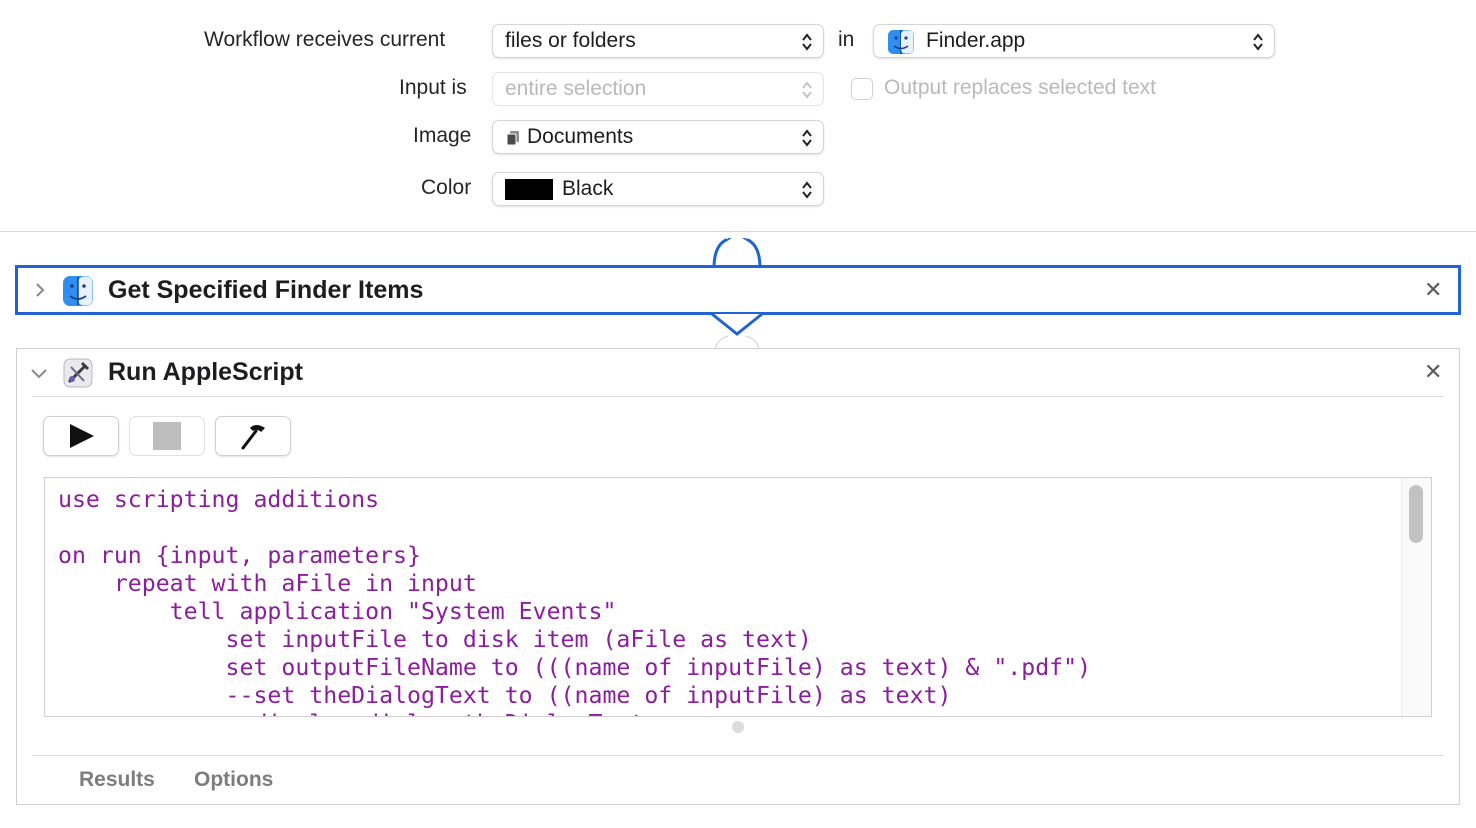 The height and width of the screenshot is (828, 1476). Describe the element at coordinates (446, 187) in the screenshot. I see `color-label: Color` at that location.